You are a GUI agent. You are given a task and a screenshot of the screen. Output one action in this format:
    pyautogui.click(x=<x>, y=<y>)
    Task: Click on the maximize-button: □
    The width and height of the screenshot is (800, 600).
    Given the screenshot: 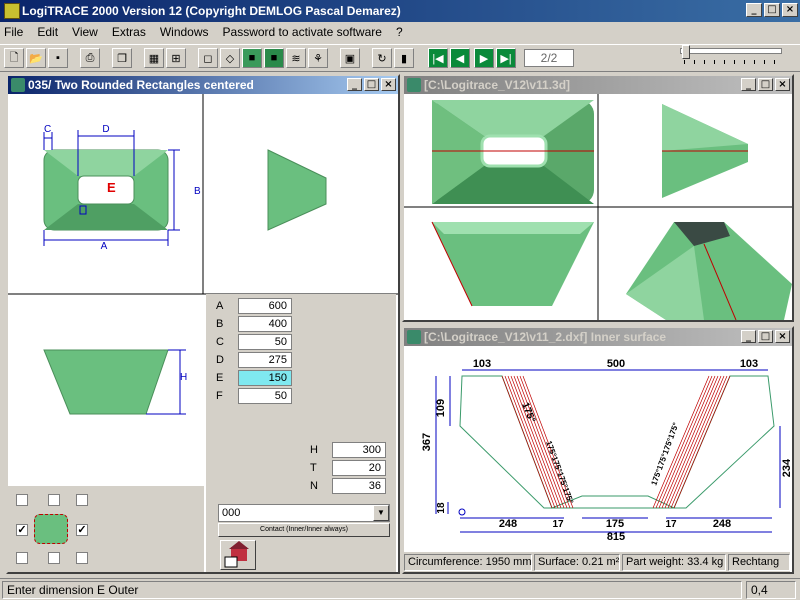 What is the action you would take?
    pyautogui.click(x=772, y=10)
    